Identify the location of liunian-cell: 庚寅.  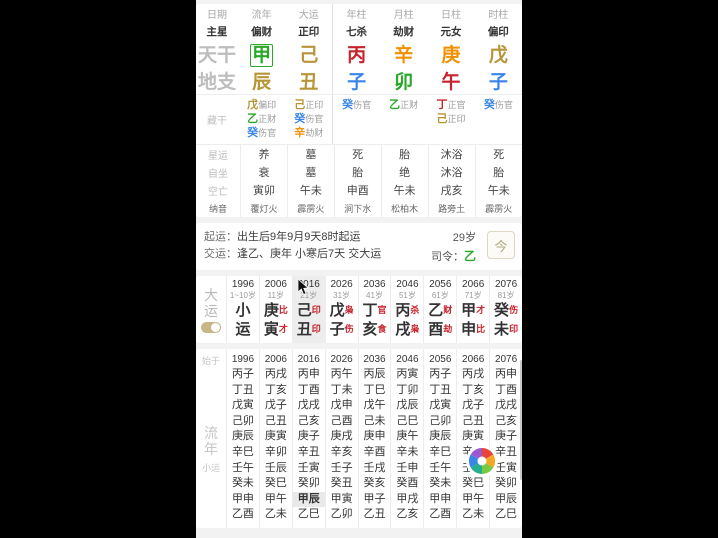
(473, 437).